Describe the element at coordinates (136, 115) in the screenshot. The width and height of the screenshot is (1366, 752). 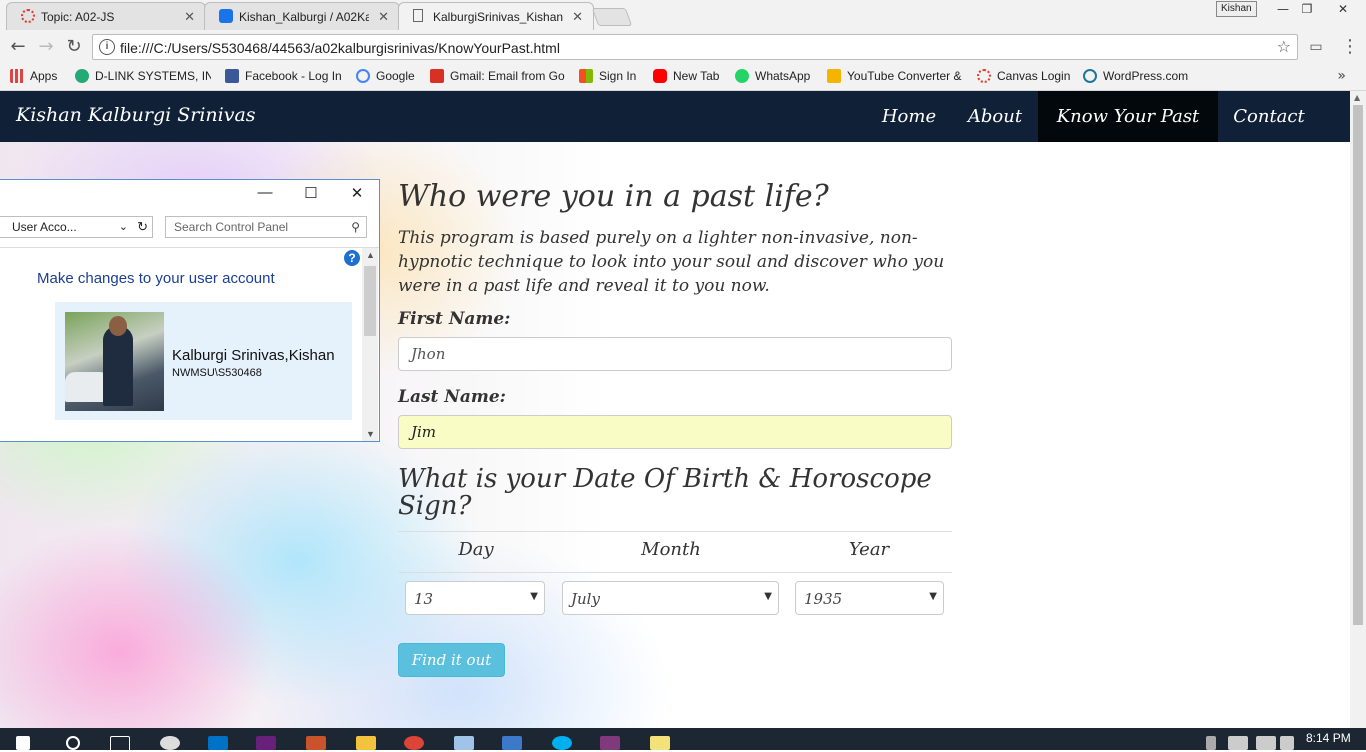
I see `site-brand: Kishan Kalburgi Srinivas` at that location.